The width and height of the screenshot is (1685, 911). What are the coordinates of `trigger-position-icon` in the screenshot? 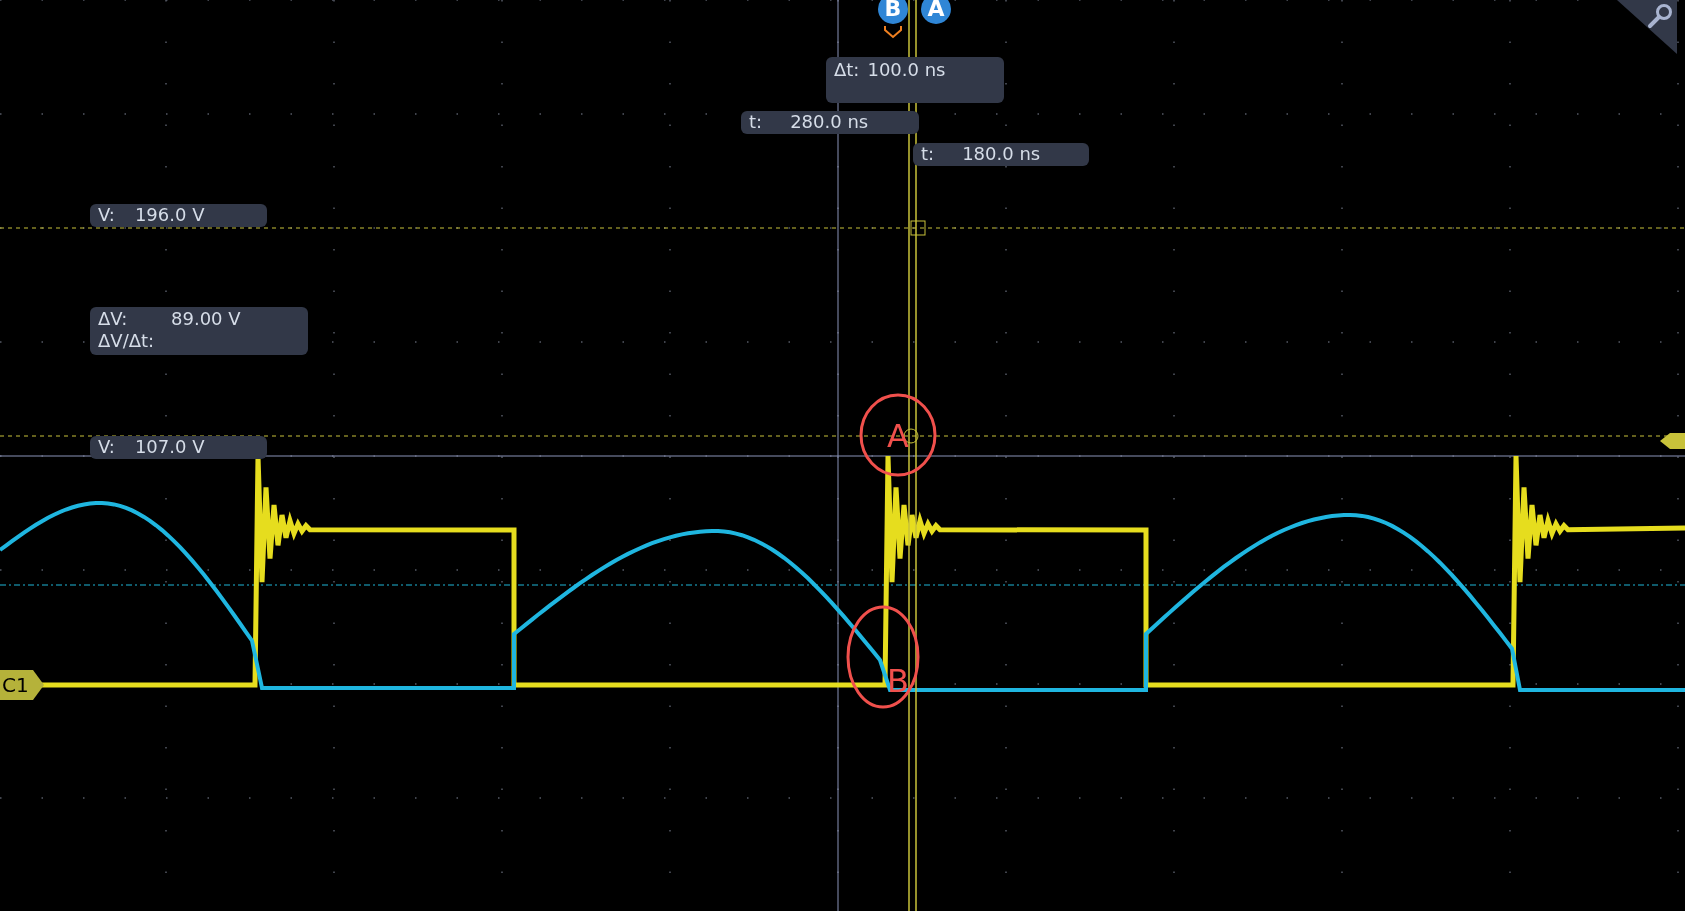 It's located at (893, 32).